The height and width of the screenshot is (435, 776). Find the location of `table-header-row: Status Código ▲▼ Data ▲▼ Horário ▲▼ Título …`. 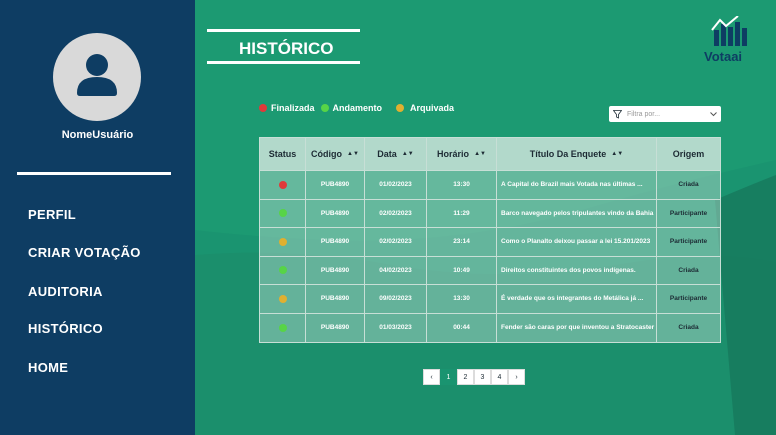

table-header-row: Status Código ▲▼ Data ▲▼ Horário ▲▼ Título … is located at coordinates (490, 154).